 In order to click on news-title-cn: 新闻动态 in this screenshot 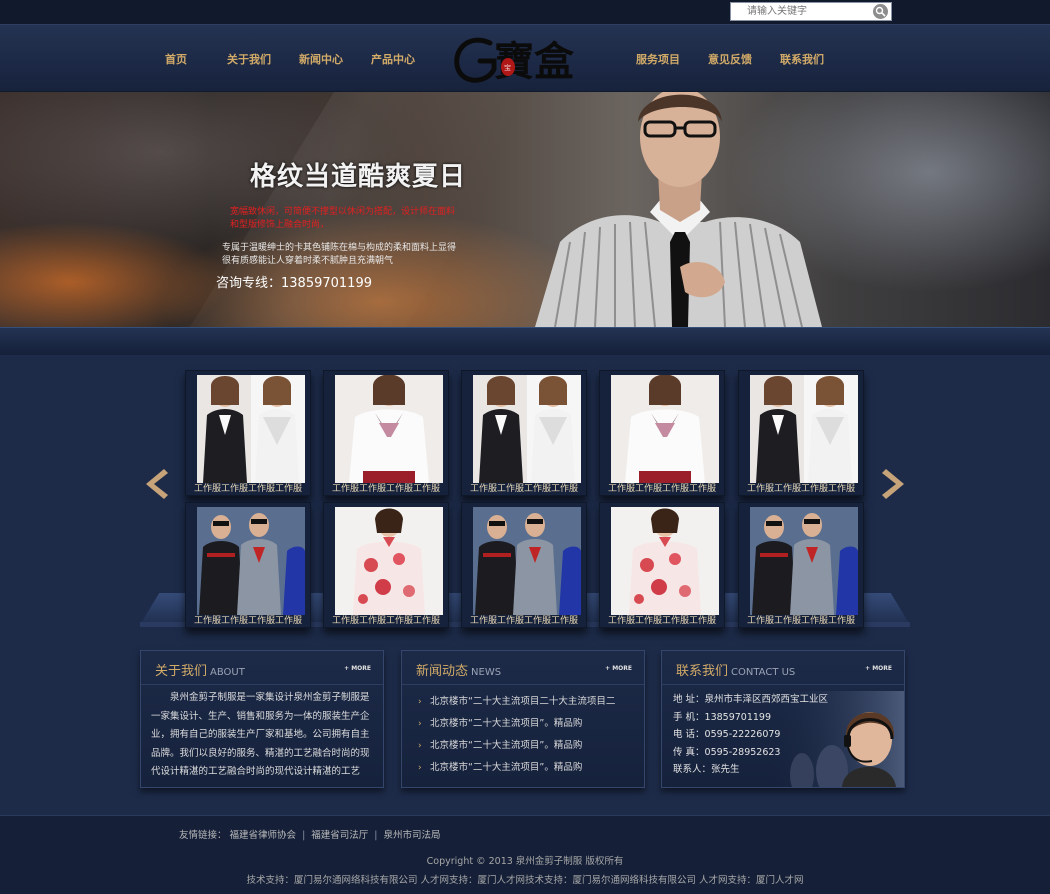, I will do `click(442, 671)`.